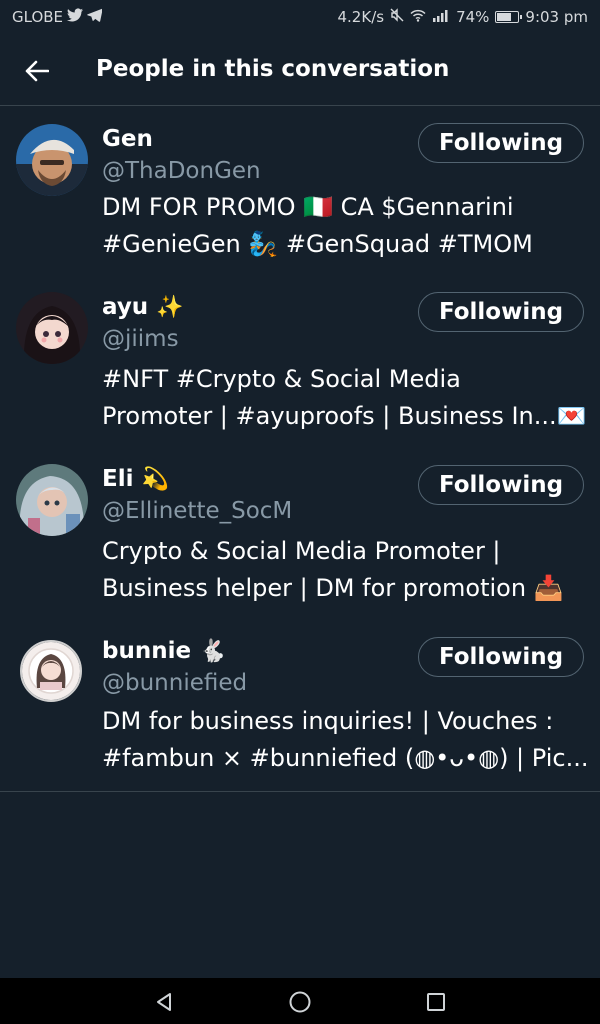  I want to click on battery-percent: 74%, so click(473, 17).